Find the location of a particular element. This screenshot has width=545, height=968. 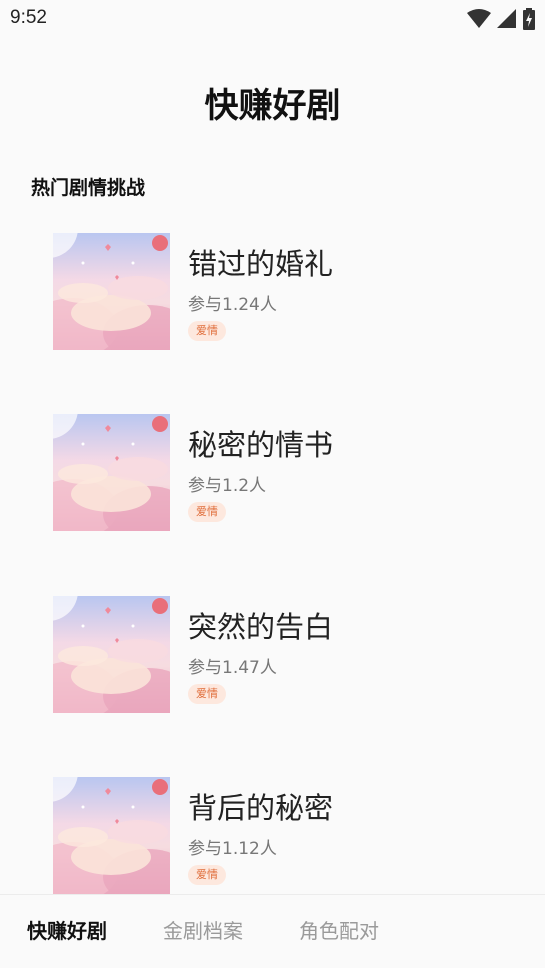

status-icons is located at coordinates (501, 21).